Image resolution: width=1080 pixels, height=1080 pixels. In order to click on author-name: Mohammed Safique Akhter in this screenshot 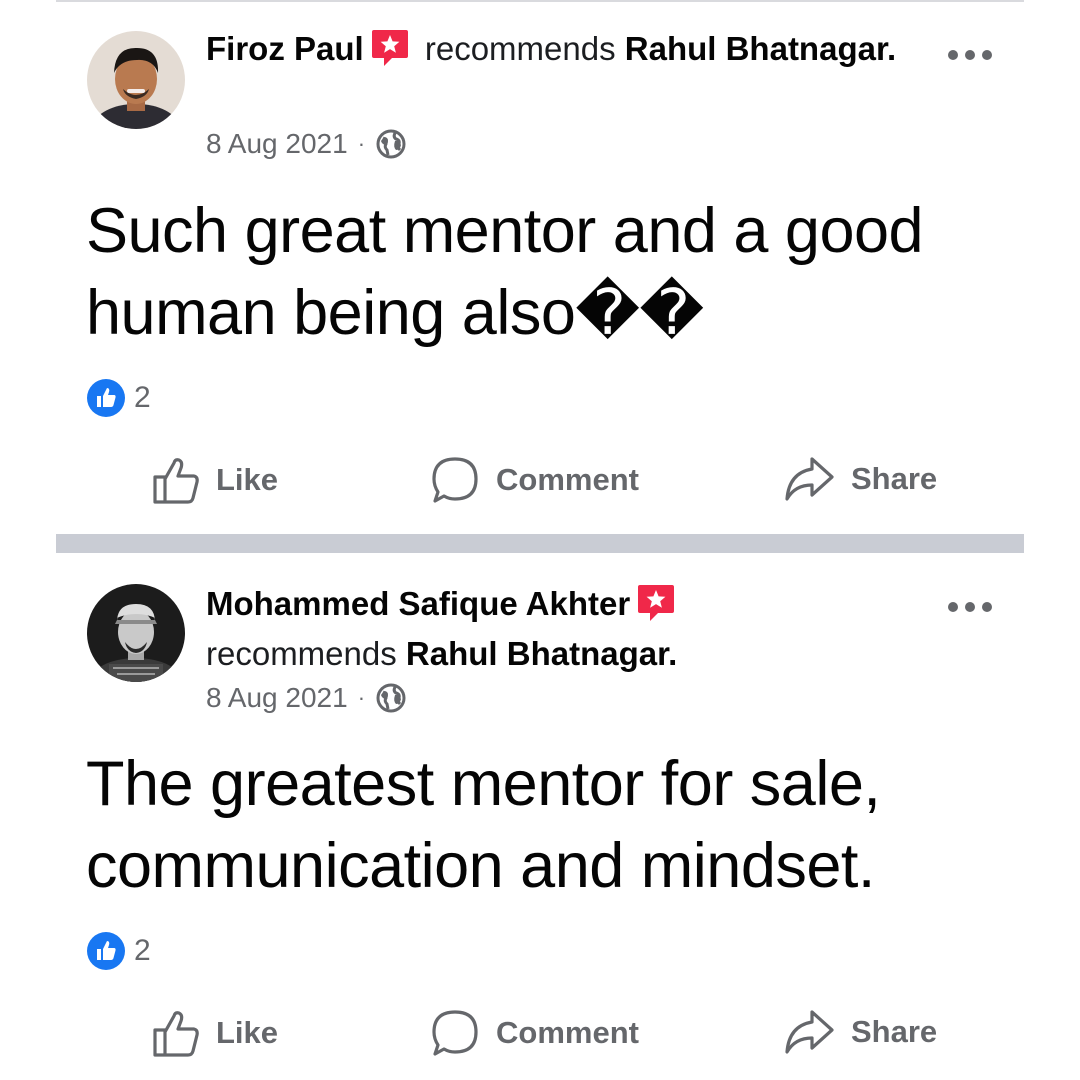, I will do `click(418, 603)`.